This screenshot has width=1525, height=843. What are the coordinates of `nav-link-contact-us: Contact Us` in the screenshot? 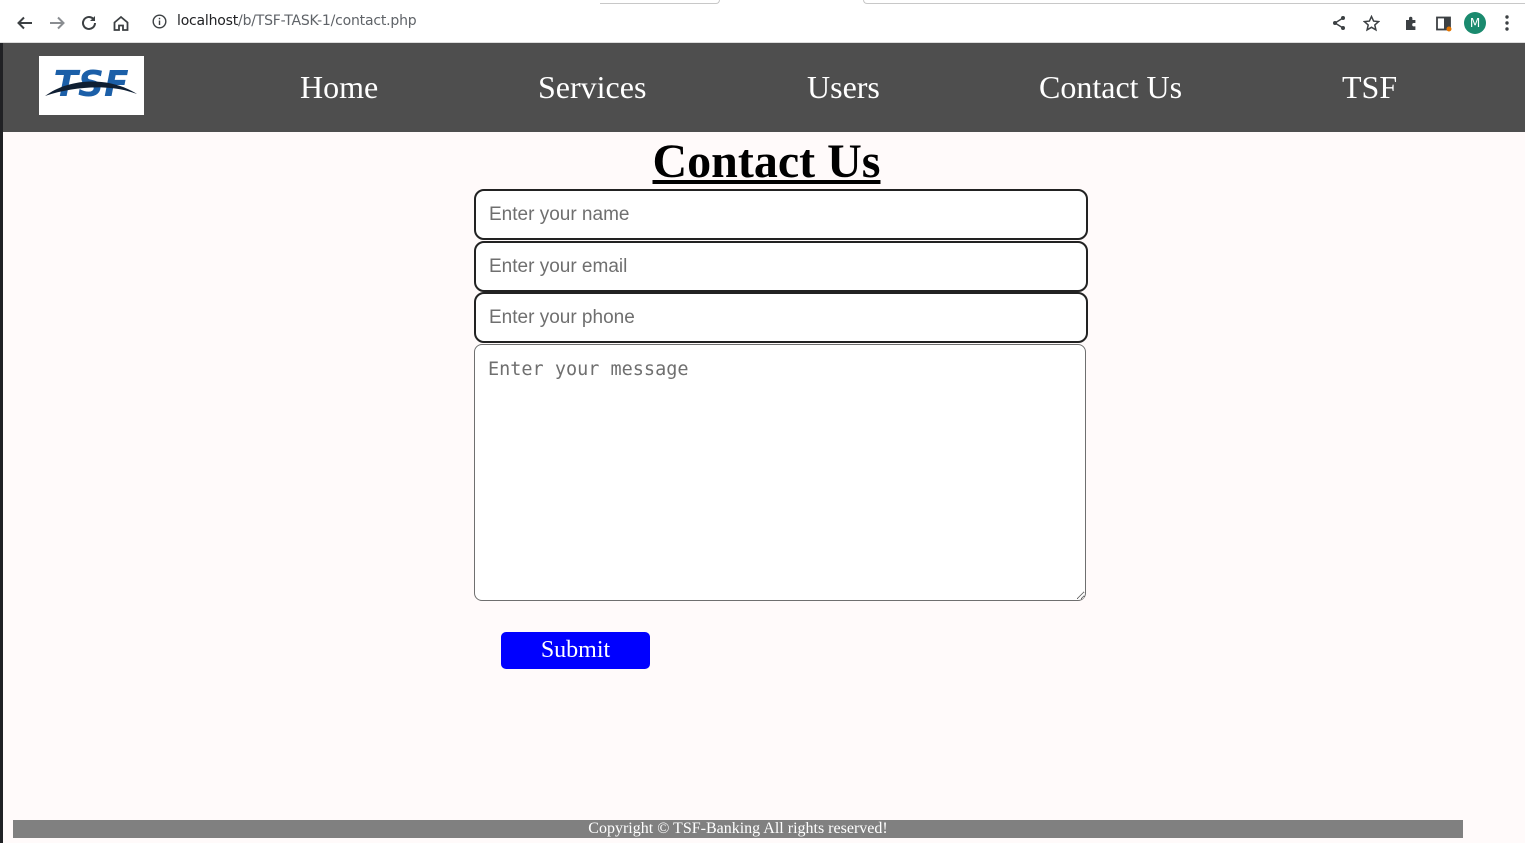 It's located at (1110, 87).